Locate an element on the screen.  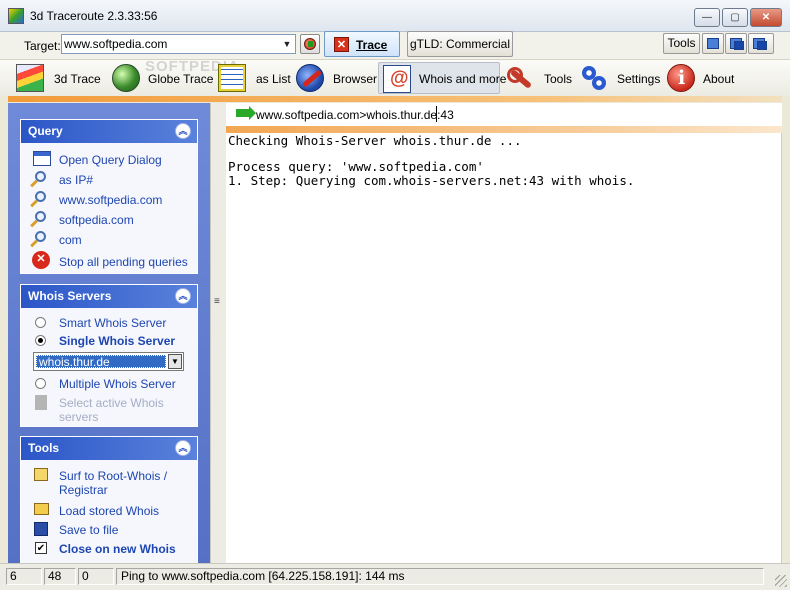
radio-label: Single Whois Server is located at coordinates (117, 341).